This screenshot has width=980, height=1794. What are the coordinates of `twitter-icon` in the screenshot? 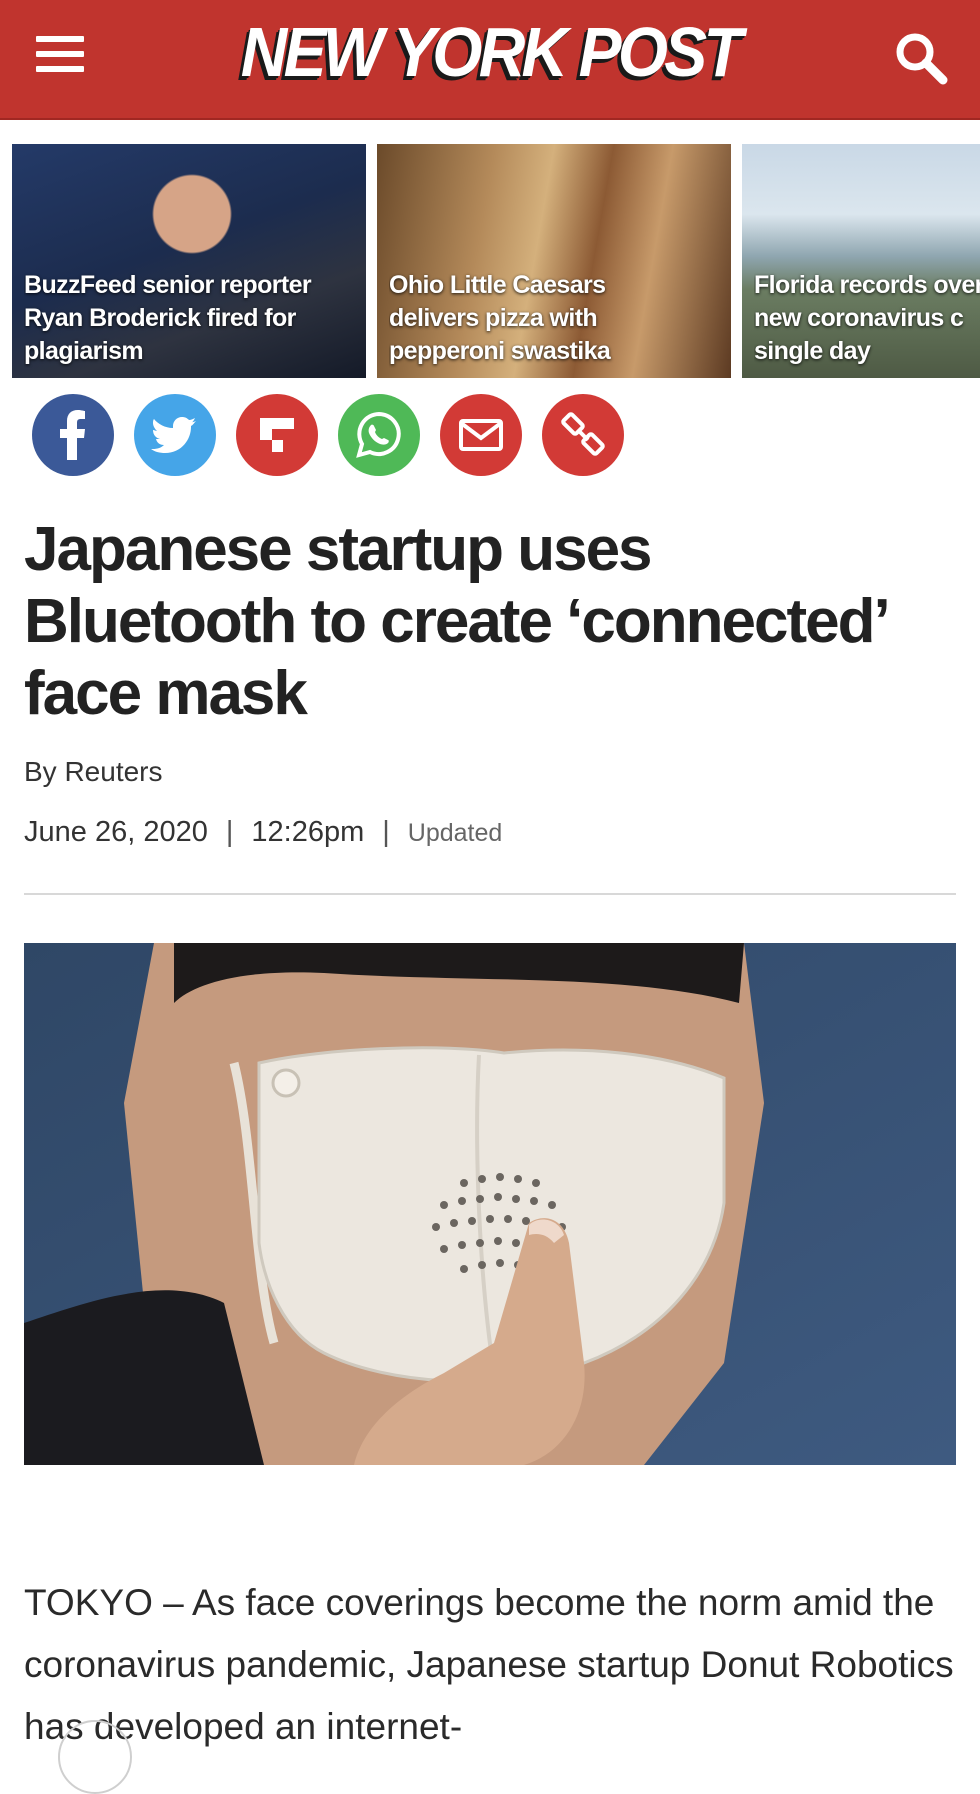 It's located at (173, 435).